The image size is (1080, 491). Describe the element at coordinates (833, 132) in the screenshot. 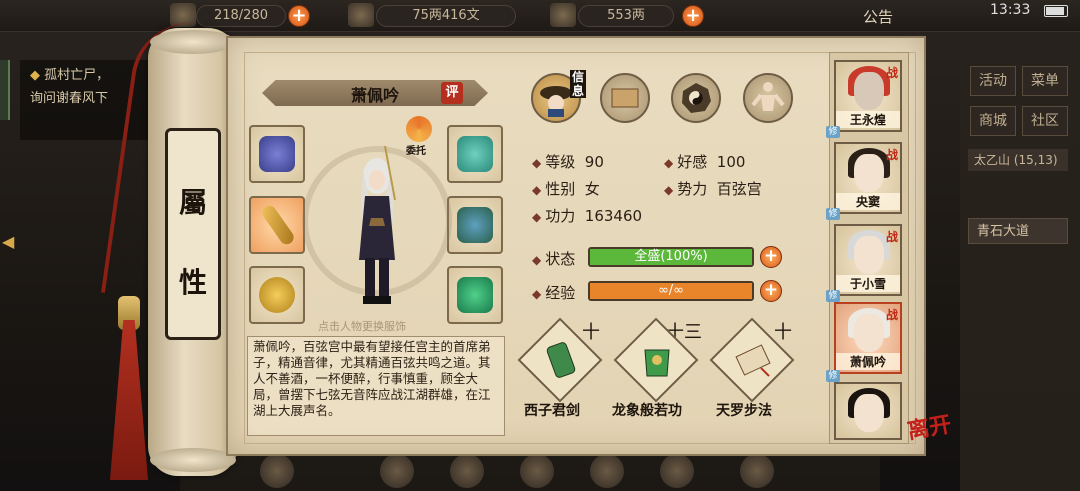

I see `member-1-cultivate-tag: 修` at that location.